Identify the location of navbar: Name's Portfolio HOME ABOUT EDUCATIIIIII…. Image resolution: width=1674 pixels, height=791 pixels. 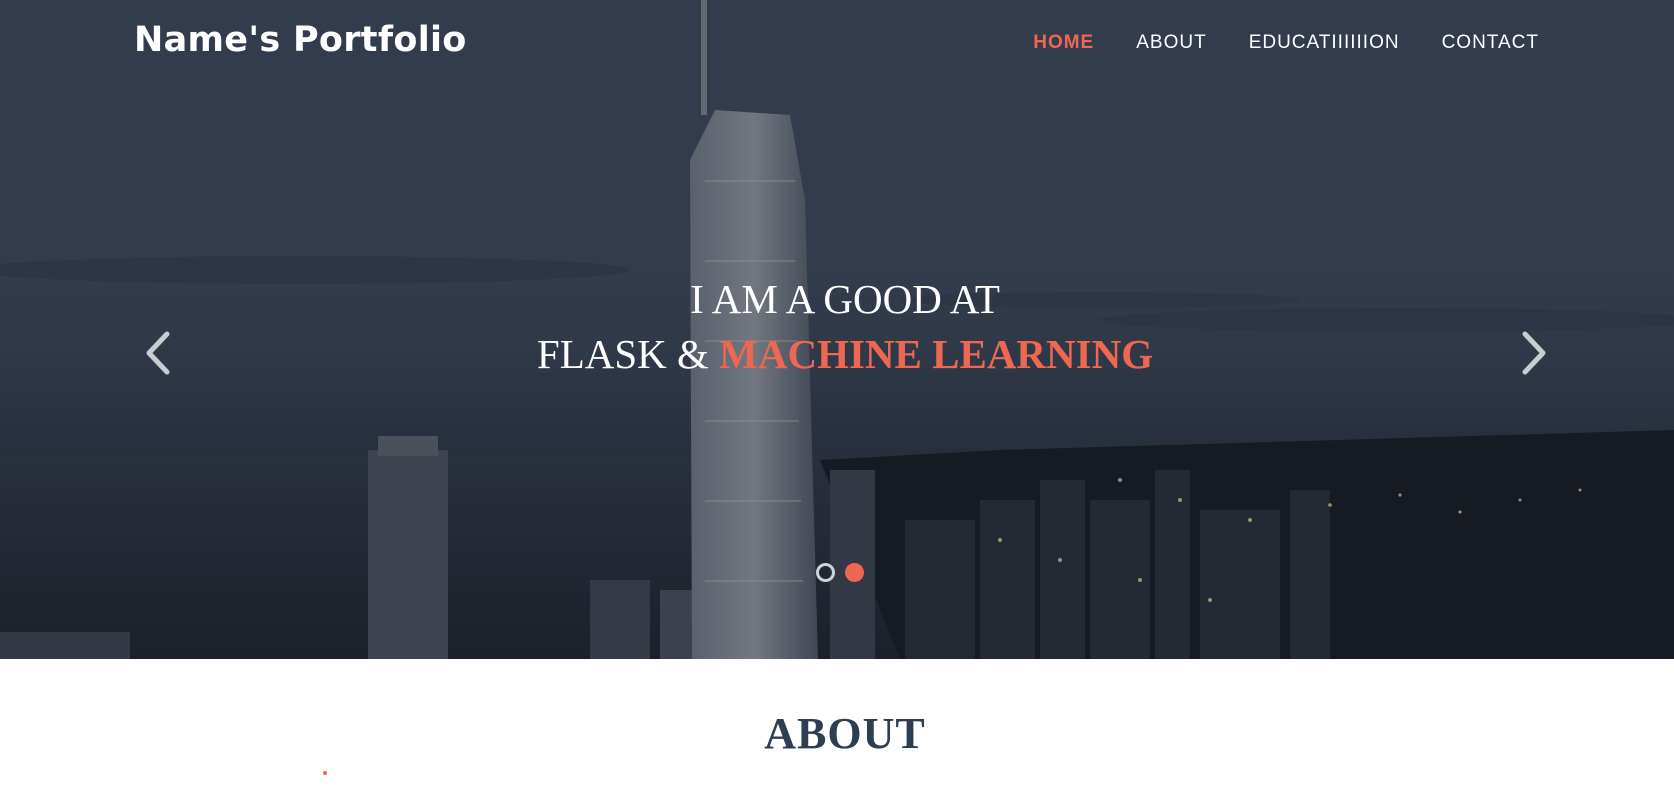
(837, 44).